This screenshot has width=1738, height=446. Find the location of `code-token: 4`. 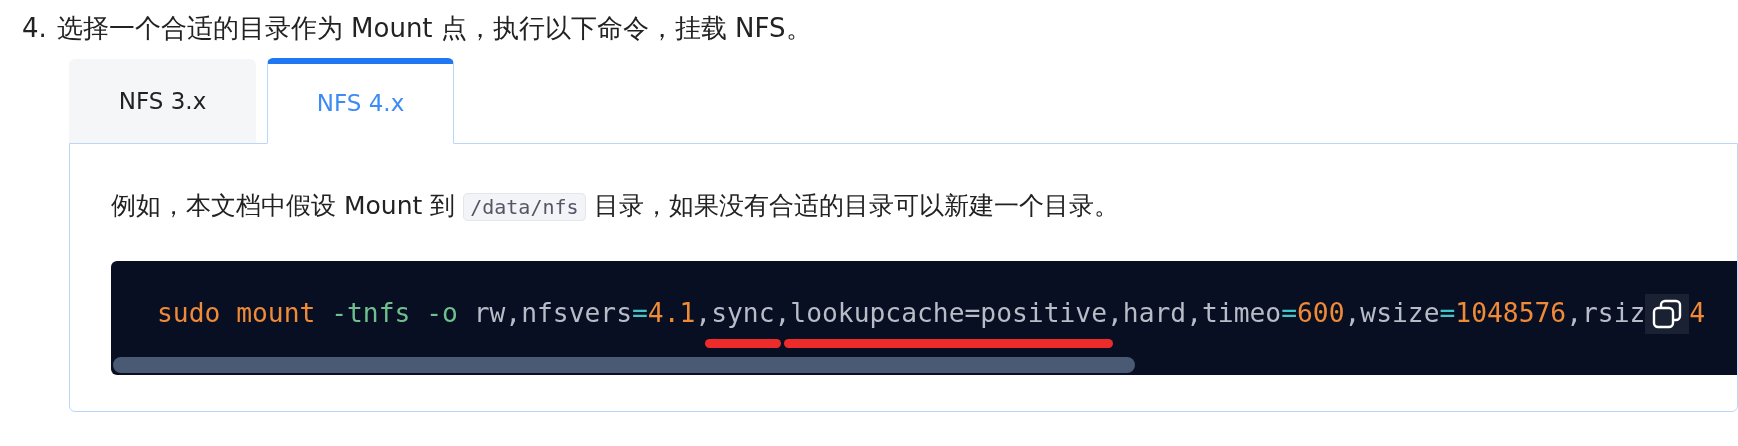

code-token: 4 is located at coordinates (1697, 314).